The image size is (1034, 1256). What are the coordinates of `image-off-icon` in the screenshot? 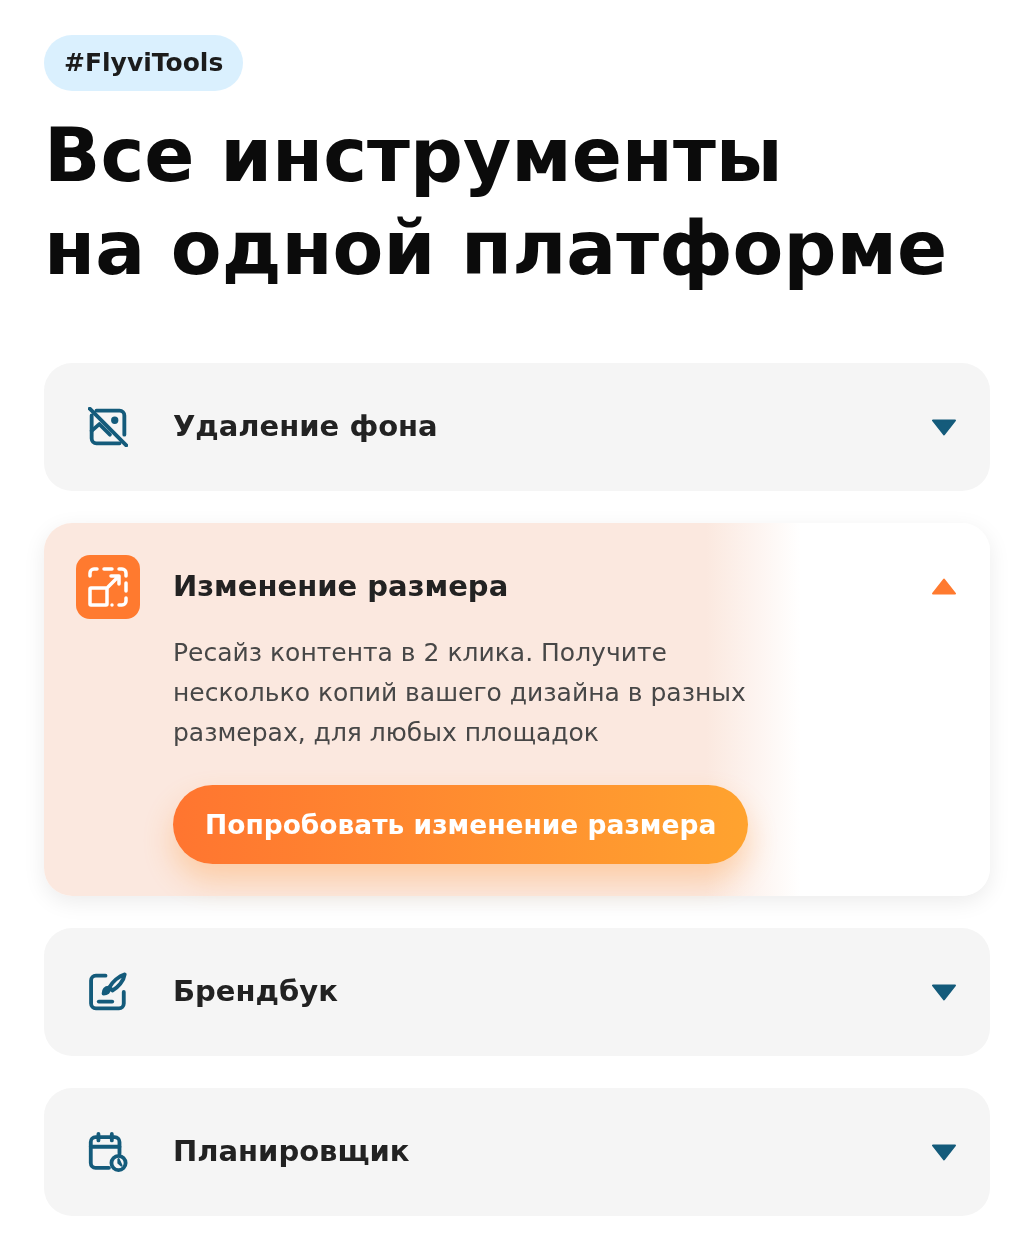 It's located at (108, 427).